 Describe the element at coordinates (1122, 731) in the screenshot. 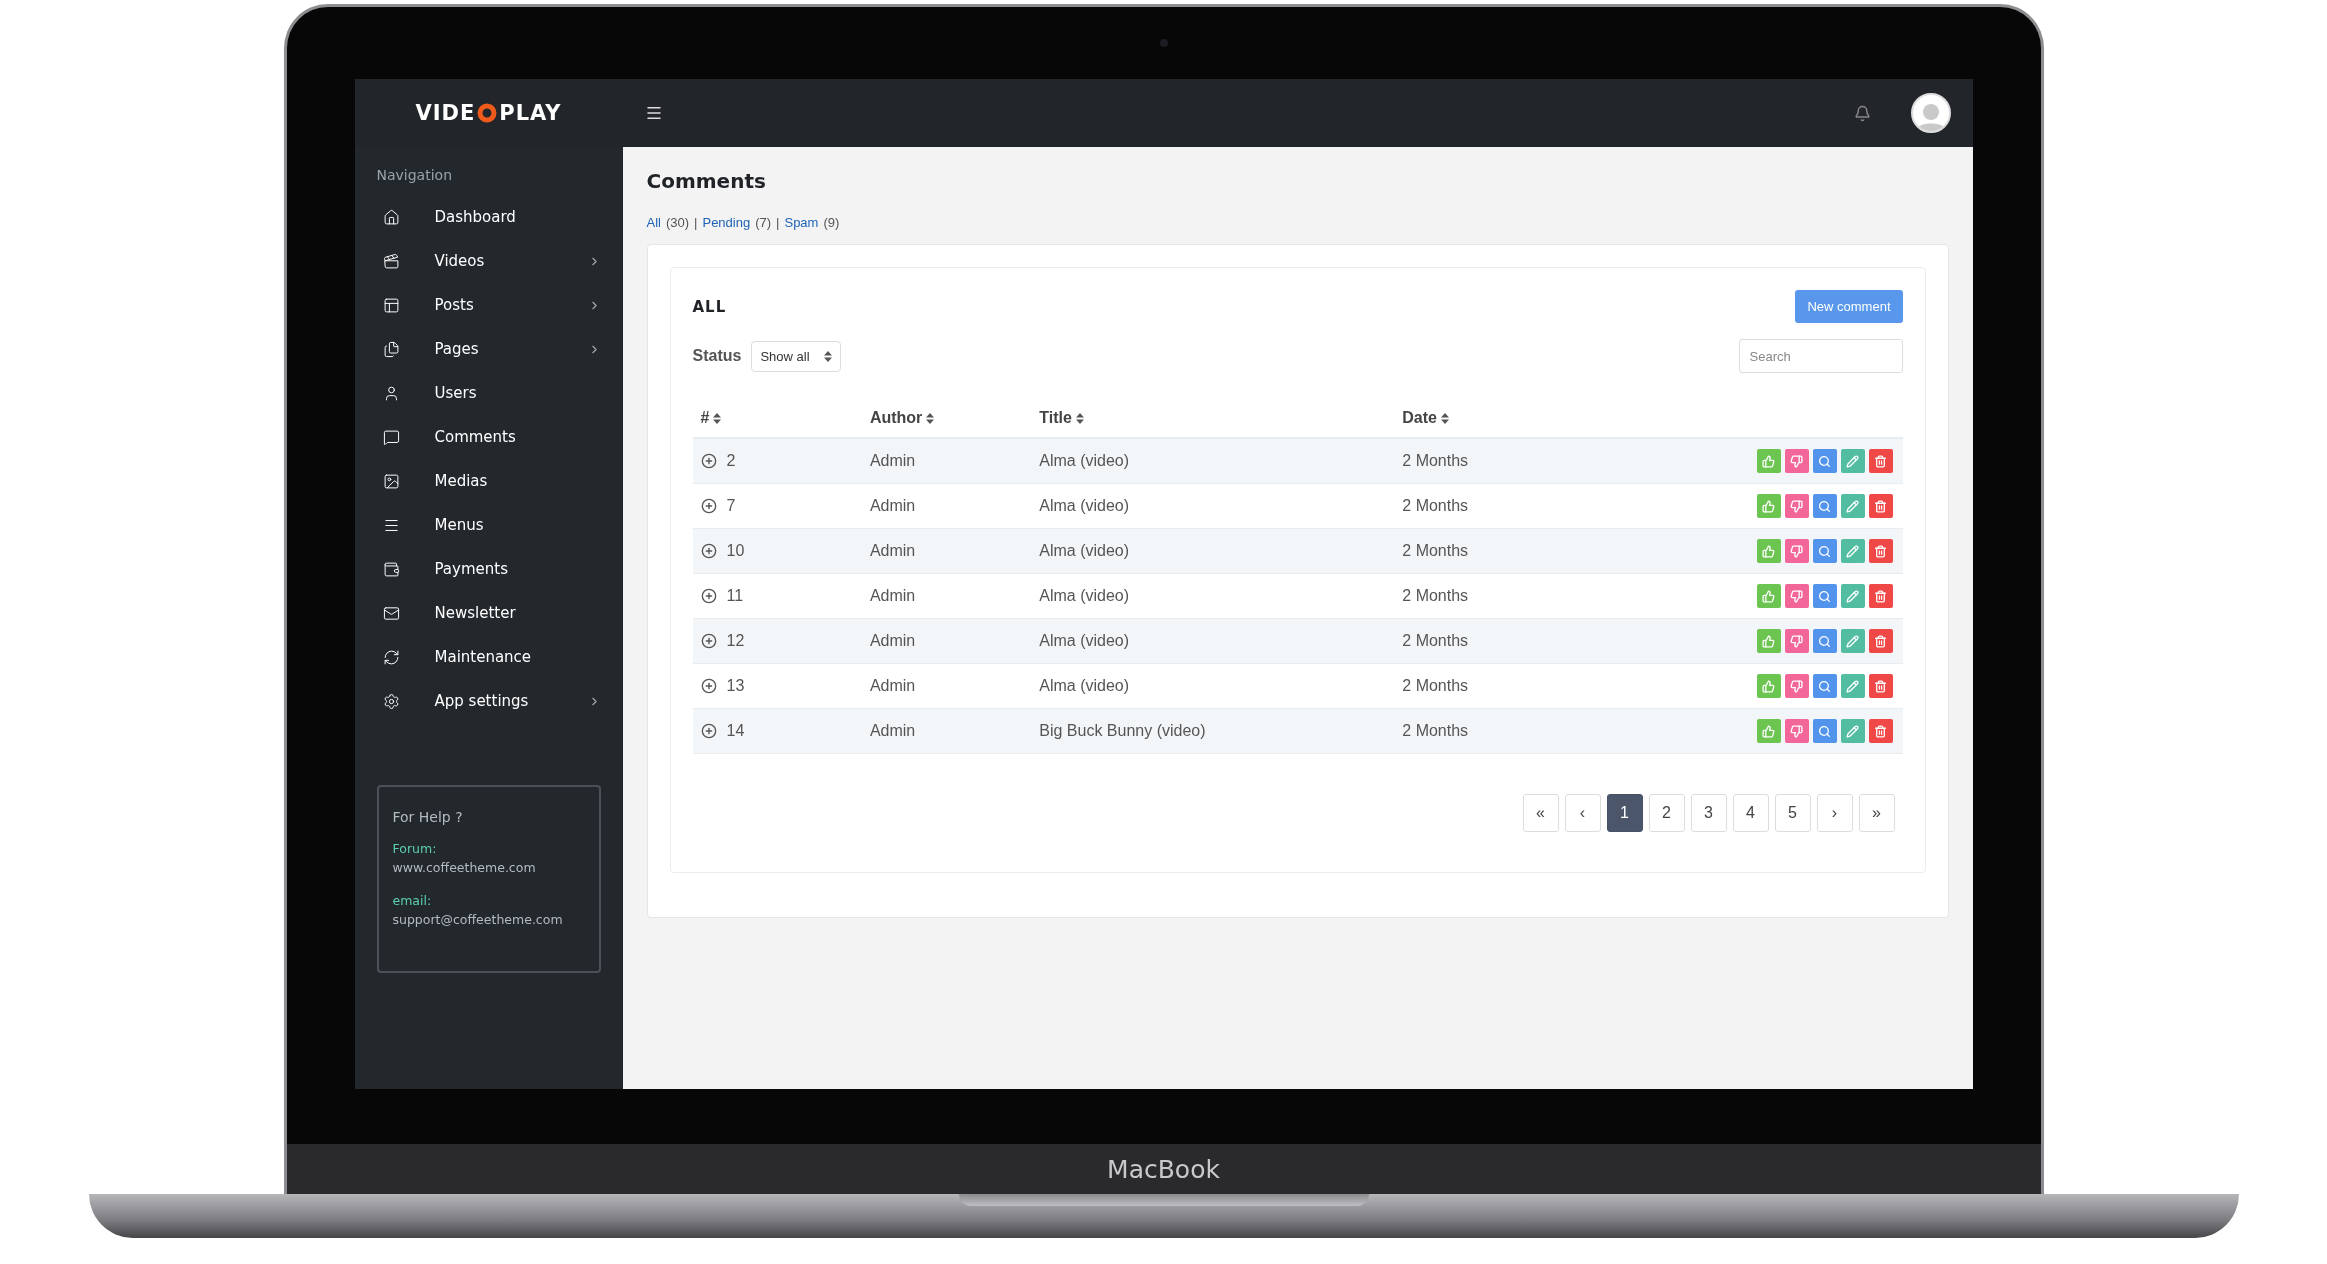

I see `table-cell: Big Buck Bunny (video)` at that location.